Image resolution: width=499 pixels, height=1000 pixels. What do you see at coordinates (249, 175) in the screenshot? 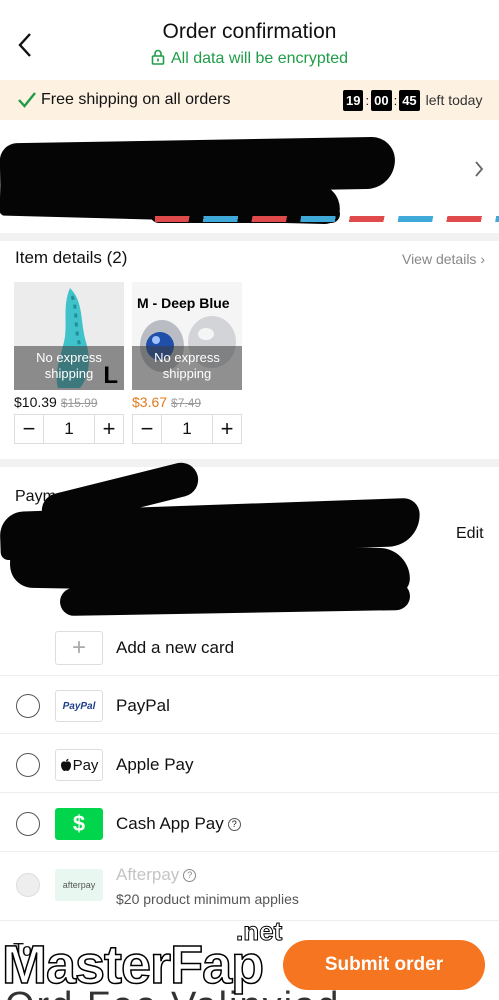
I see `shipping-address` at bounding box center [249, 175].